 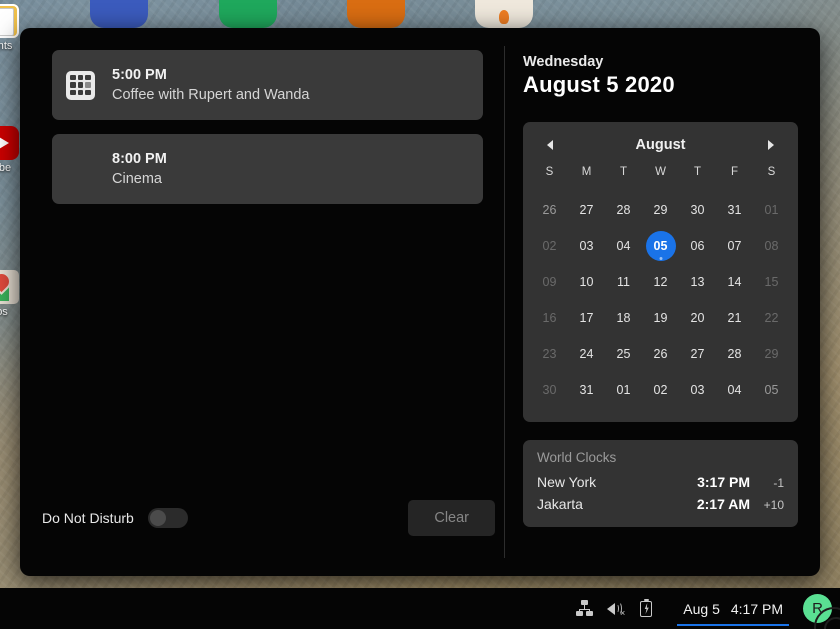 I want to click on calendar-day-cell: 07, so click(x=734, y=246).